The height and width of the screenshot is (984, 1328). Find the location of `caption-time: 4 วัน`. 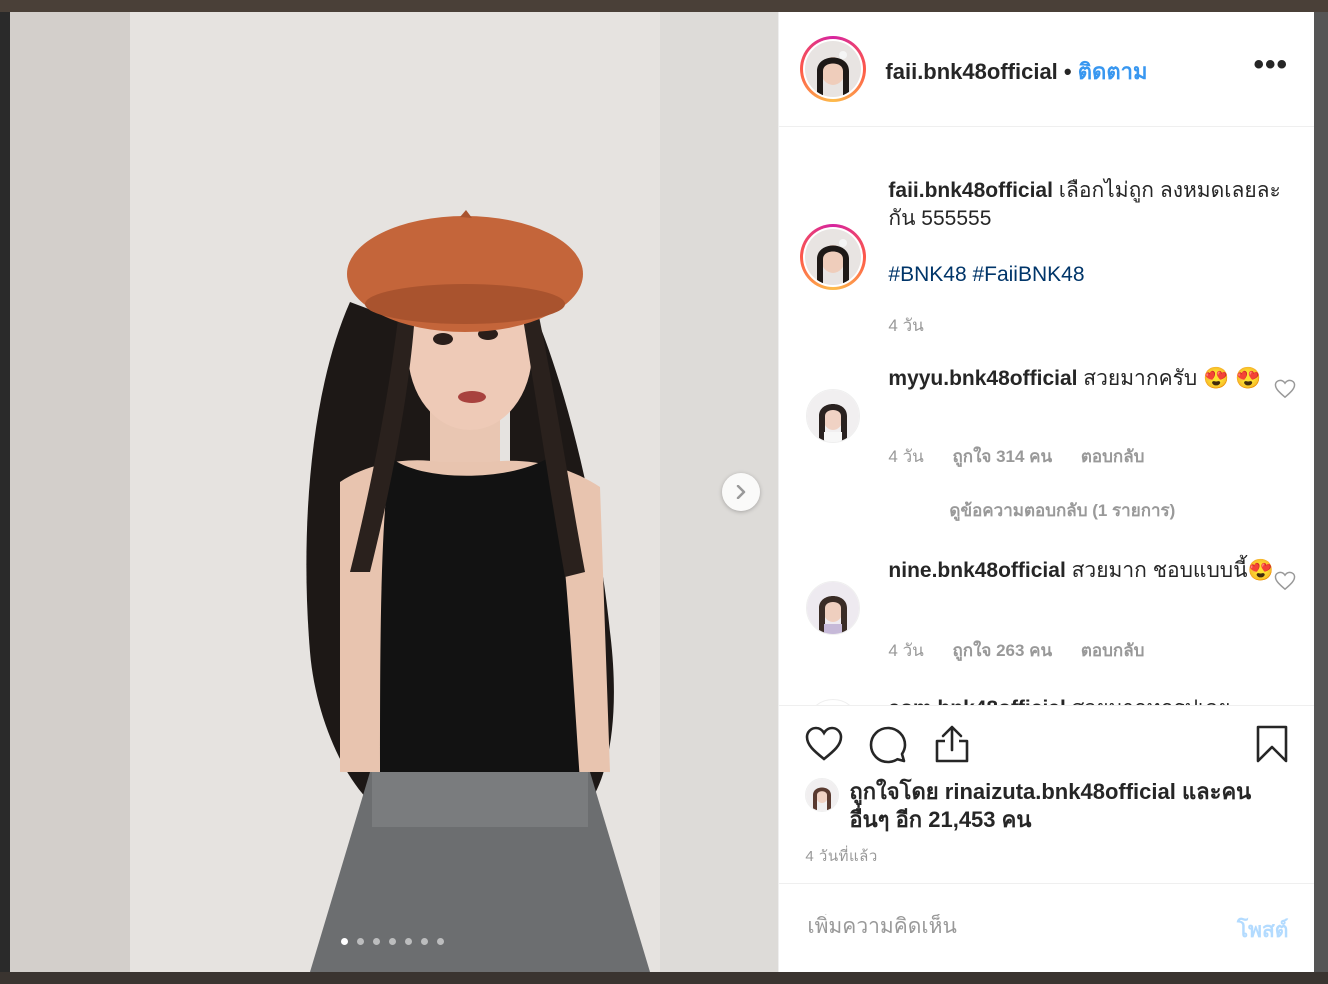

caption-time: 4 วัน is located at coordinates (906, 325).